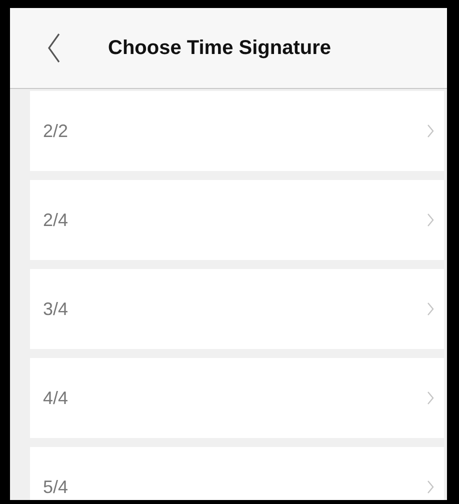  I want to click on back-icon, so click(54, 48).